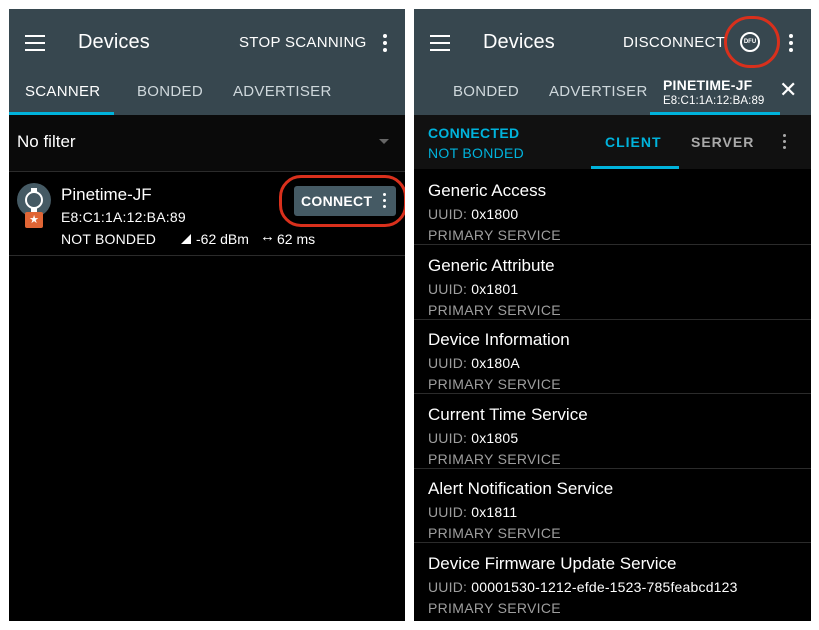 The image size is (819, 630). Describe the element at coordinates (785, 142) in the screenshot. I see `client-overflow-icon` at that location.